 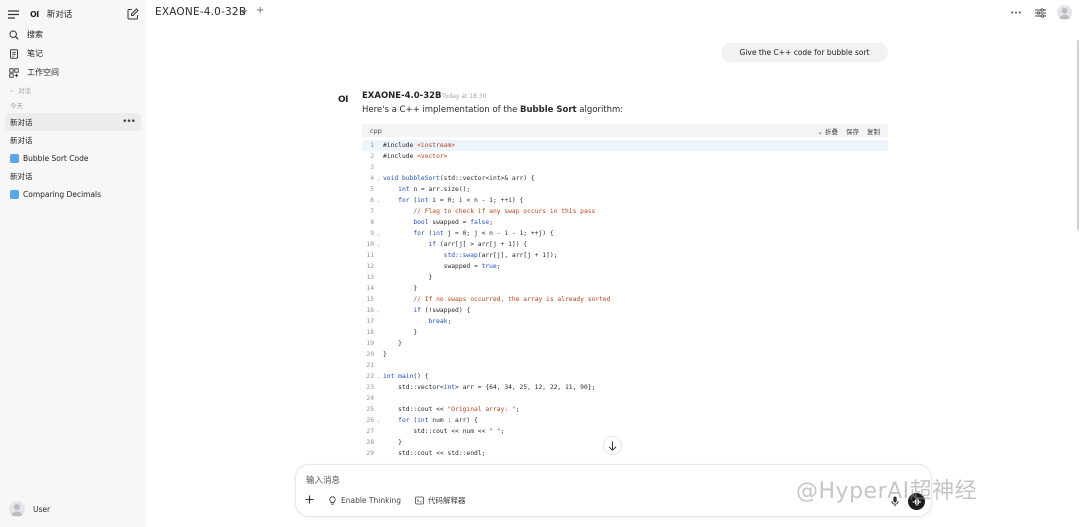 I want to click on code-token: for, so click(x=419, y=233).